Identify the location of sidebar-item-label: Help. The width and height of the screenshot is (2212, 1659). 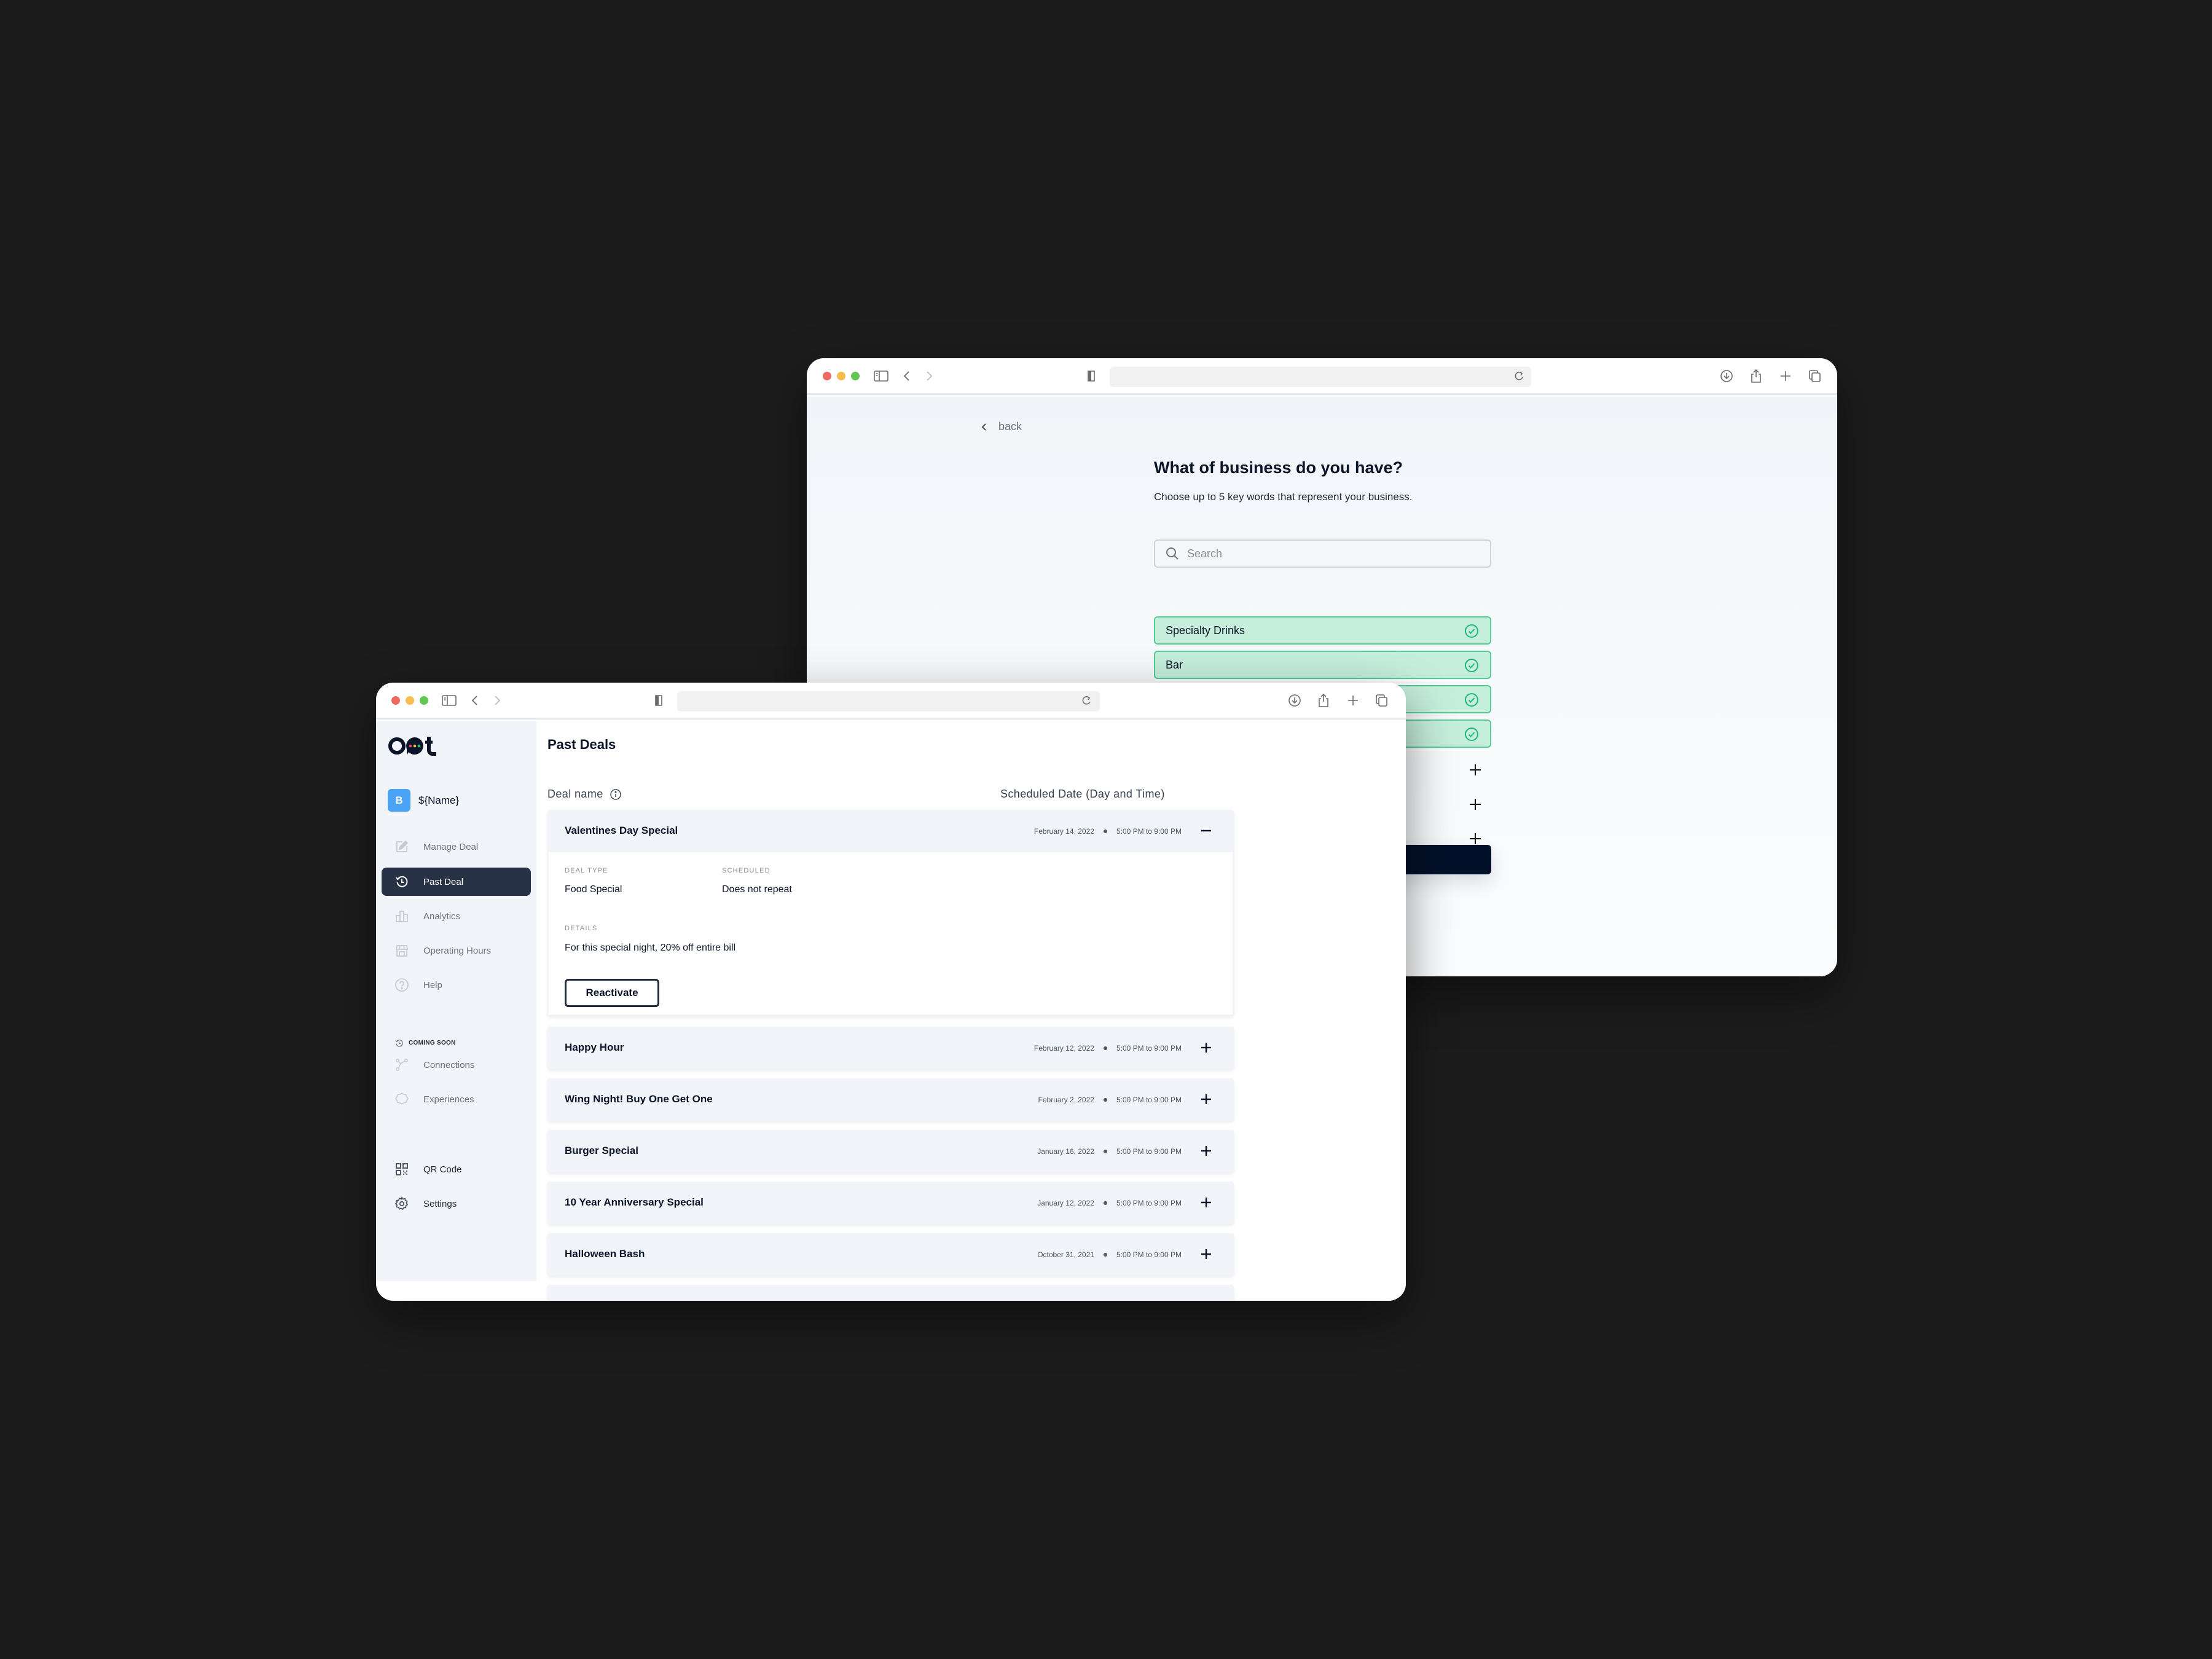
(432, 984).